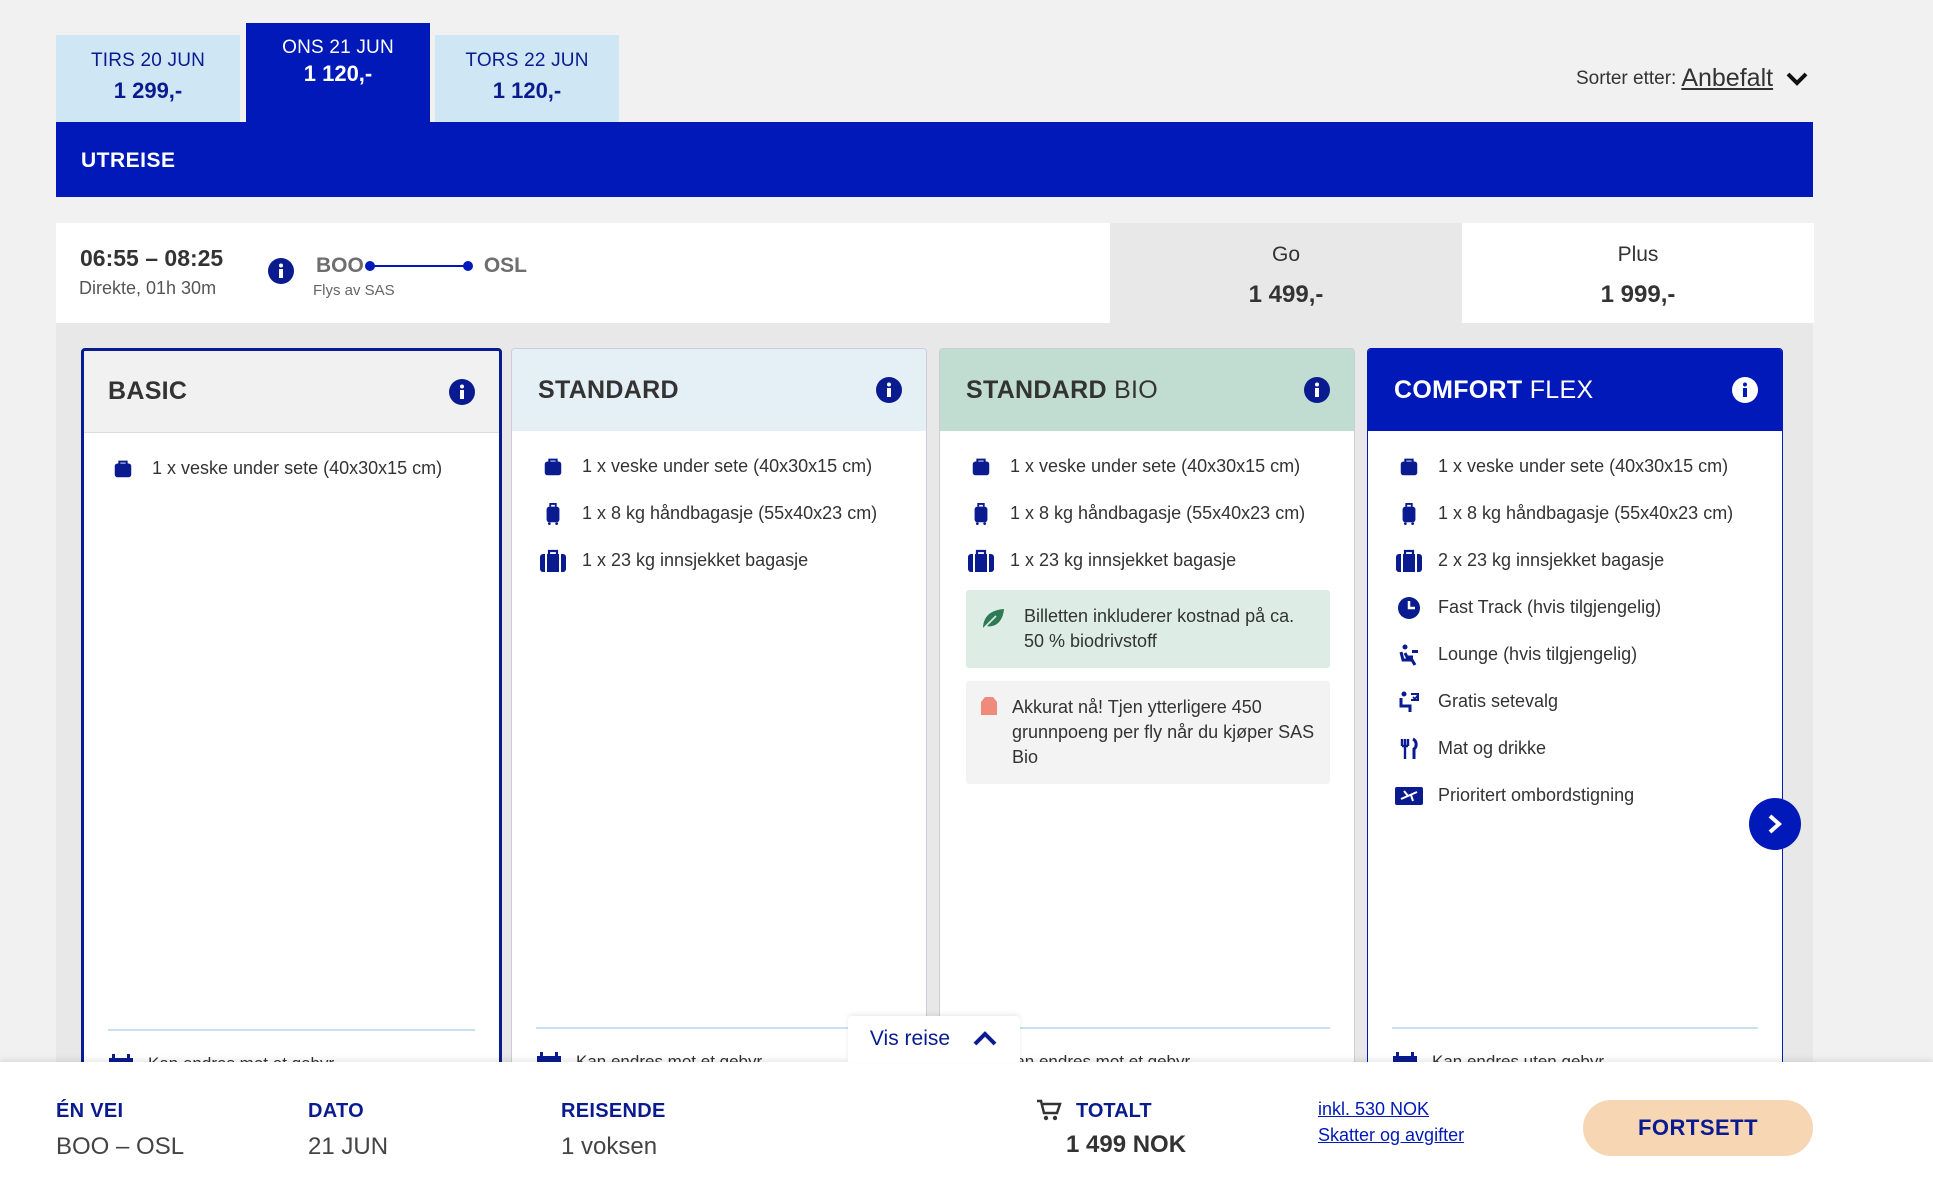 The height and width of the screenshot is (1200, 1933). I want to click on date-tab-day: ONS 21 JUN, so click(338, 47).